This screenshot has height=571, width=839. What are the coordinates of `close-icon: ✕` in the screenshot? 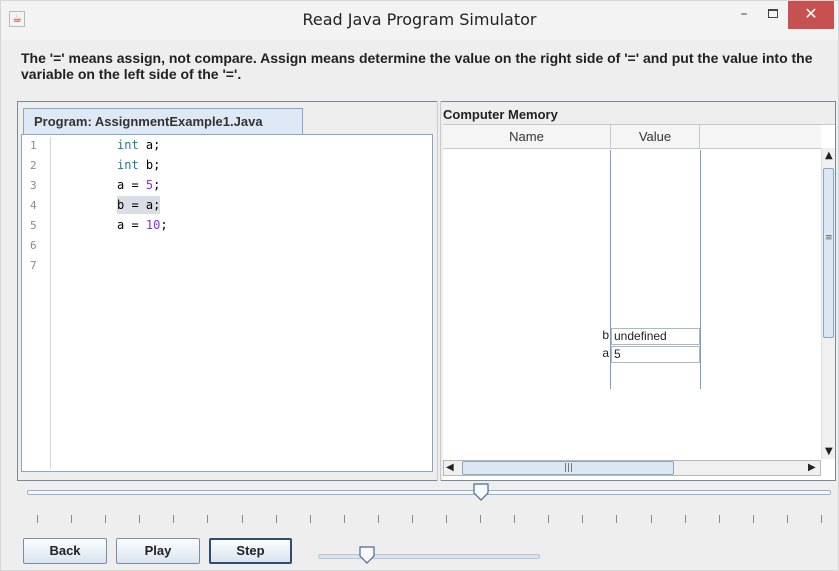 It's located at (811, 15).